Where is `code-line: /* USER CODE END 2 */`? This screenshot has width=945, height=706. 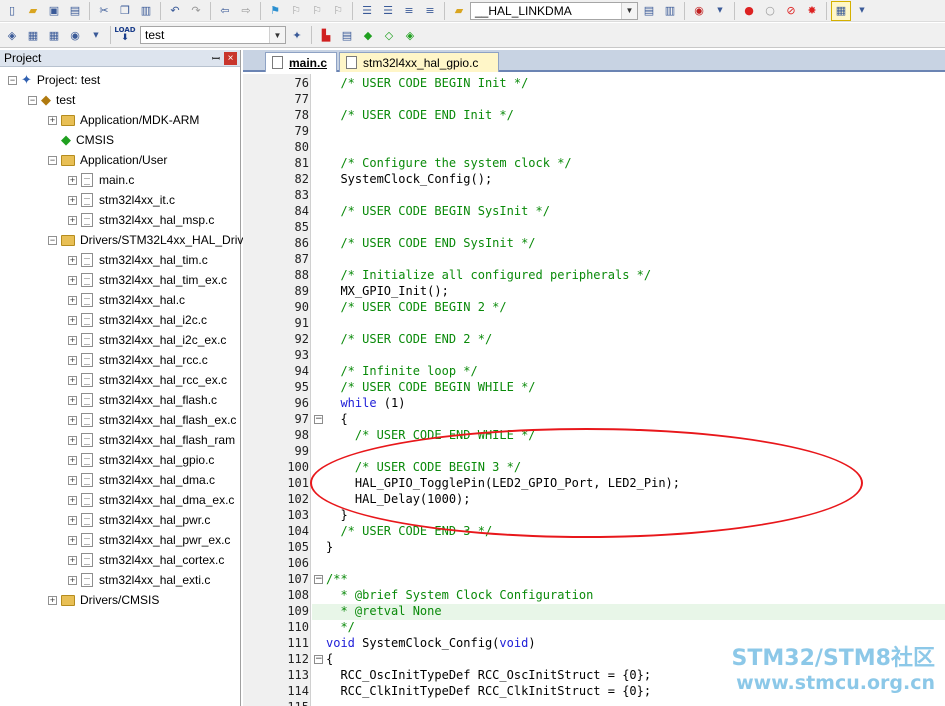 code-line: /* USER CODE END 2 */ is located at coordinates (409, 339).